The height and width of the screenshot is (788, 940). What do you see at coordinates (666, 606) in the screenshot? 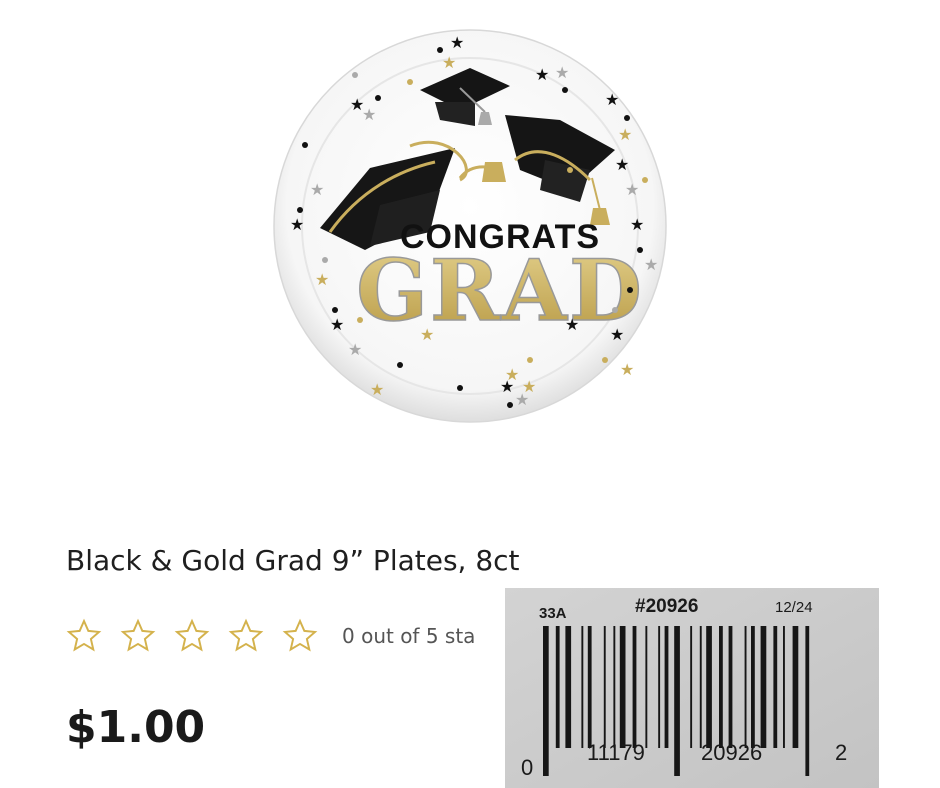
I see `label-item-number: #20926` at bounding box center [666, 606].